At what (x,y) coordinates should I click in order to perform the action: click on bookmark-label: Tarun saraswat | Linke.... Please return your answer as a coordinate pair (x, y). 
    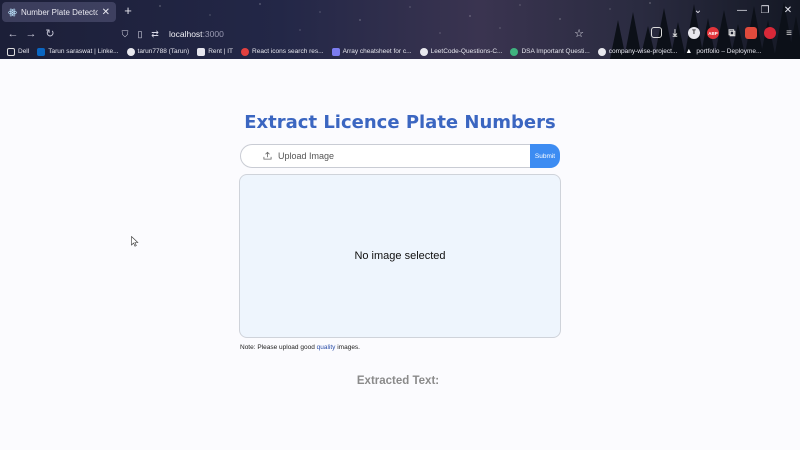
    Looking at the image, I should click on (83, 51).